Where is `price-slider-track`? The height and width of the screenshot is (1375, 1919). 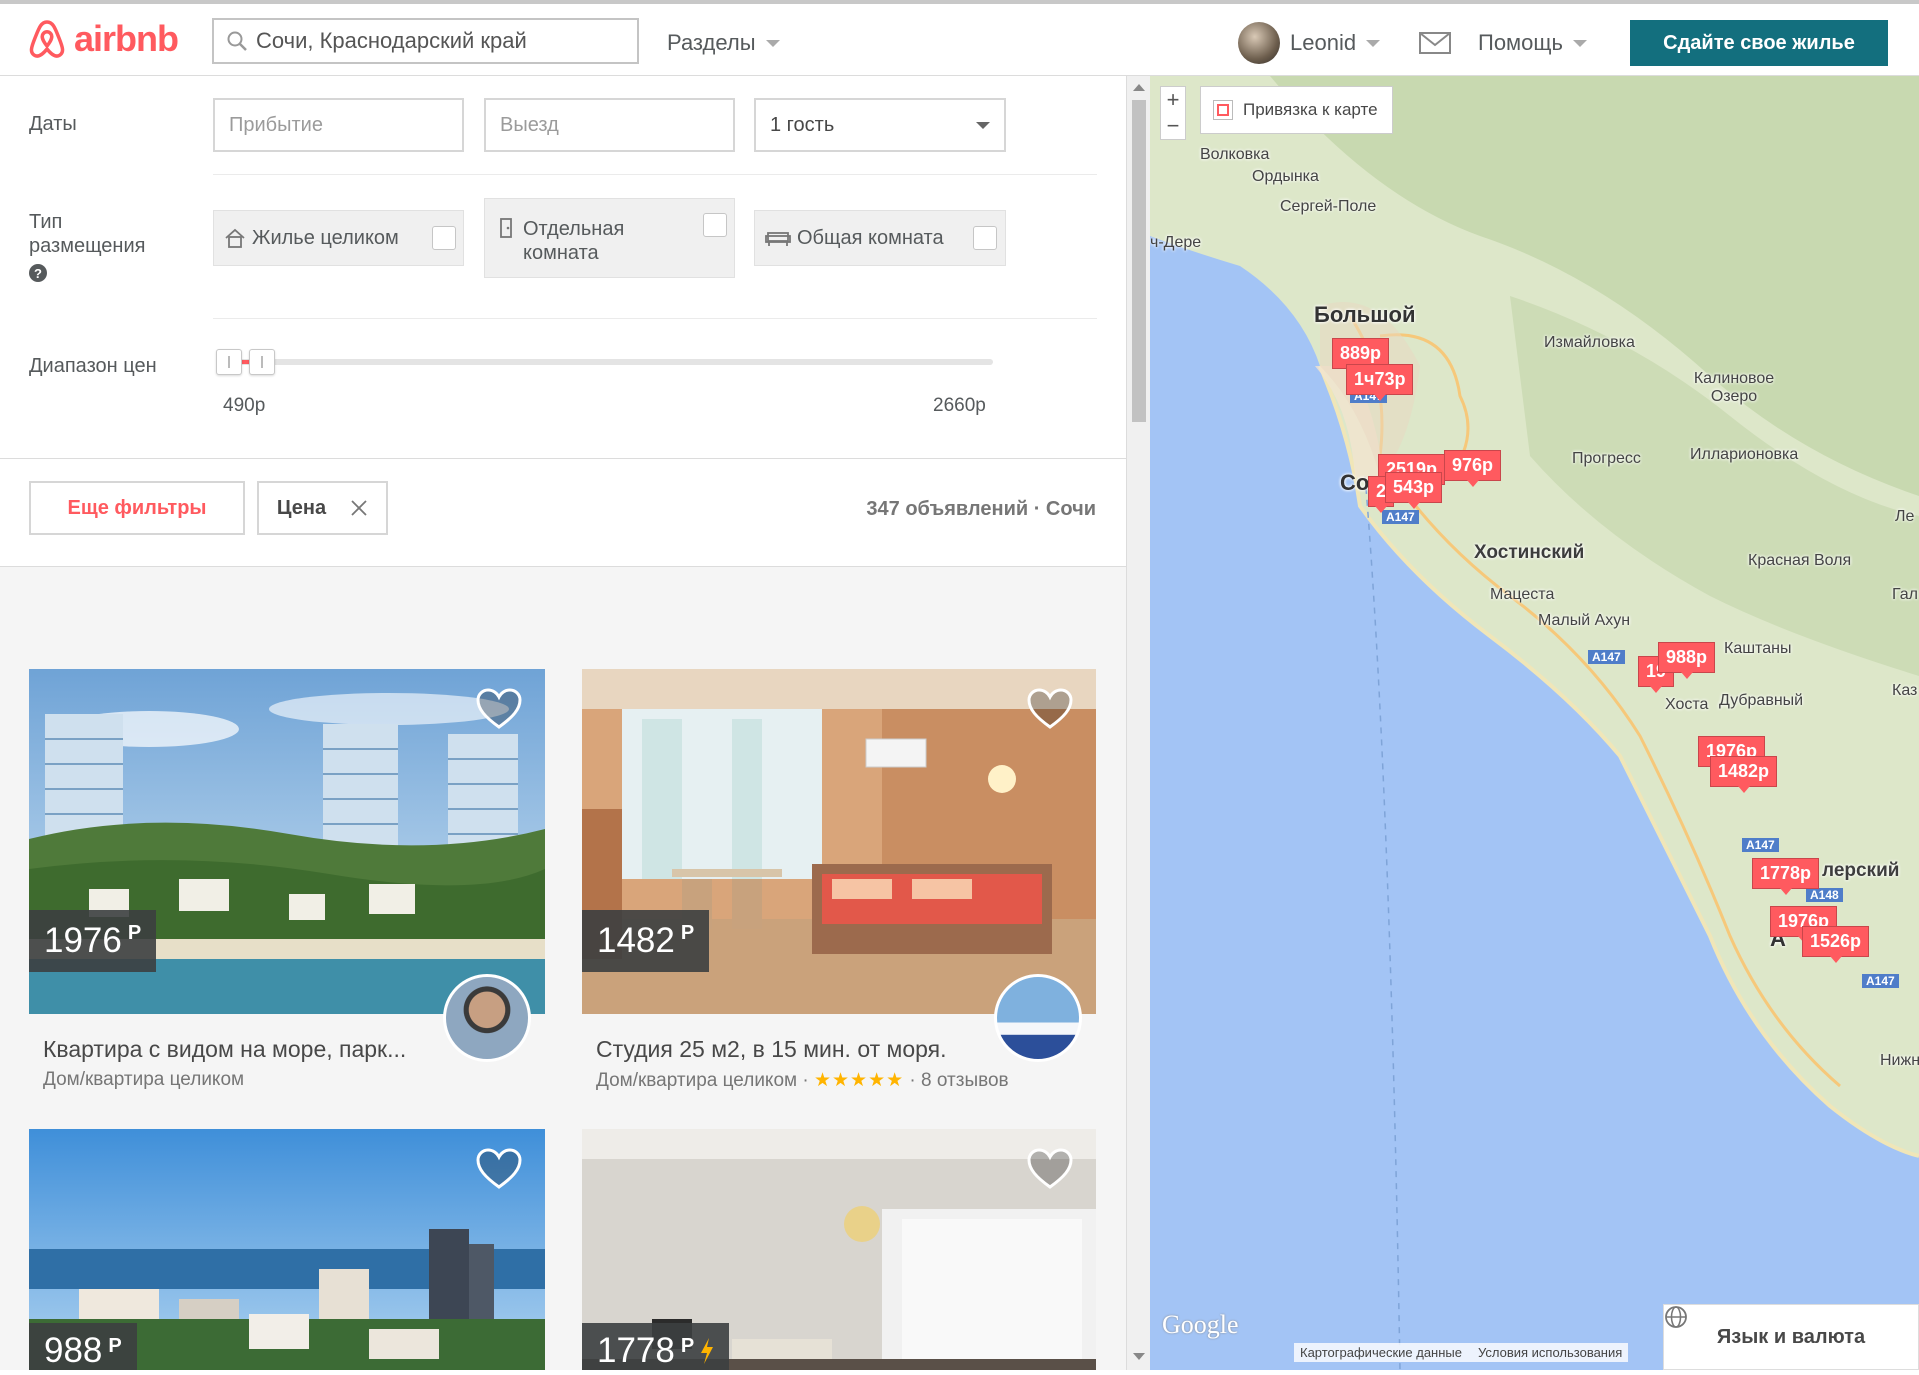
price-slider-track is located at coordinates (605, 362).